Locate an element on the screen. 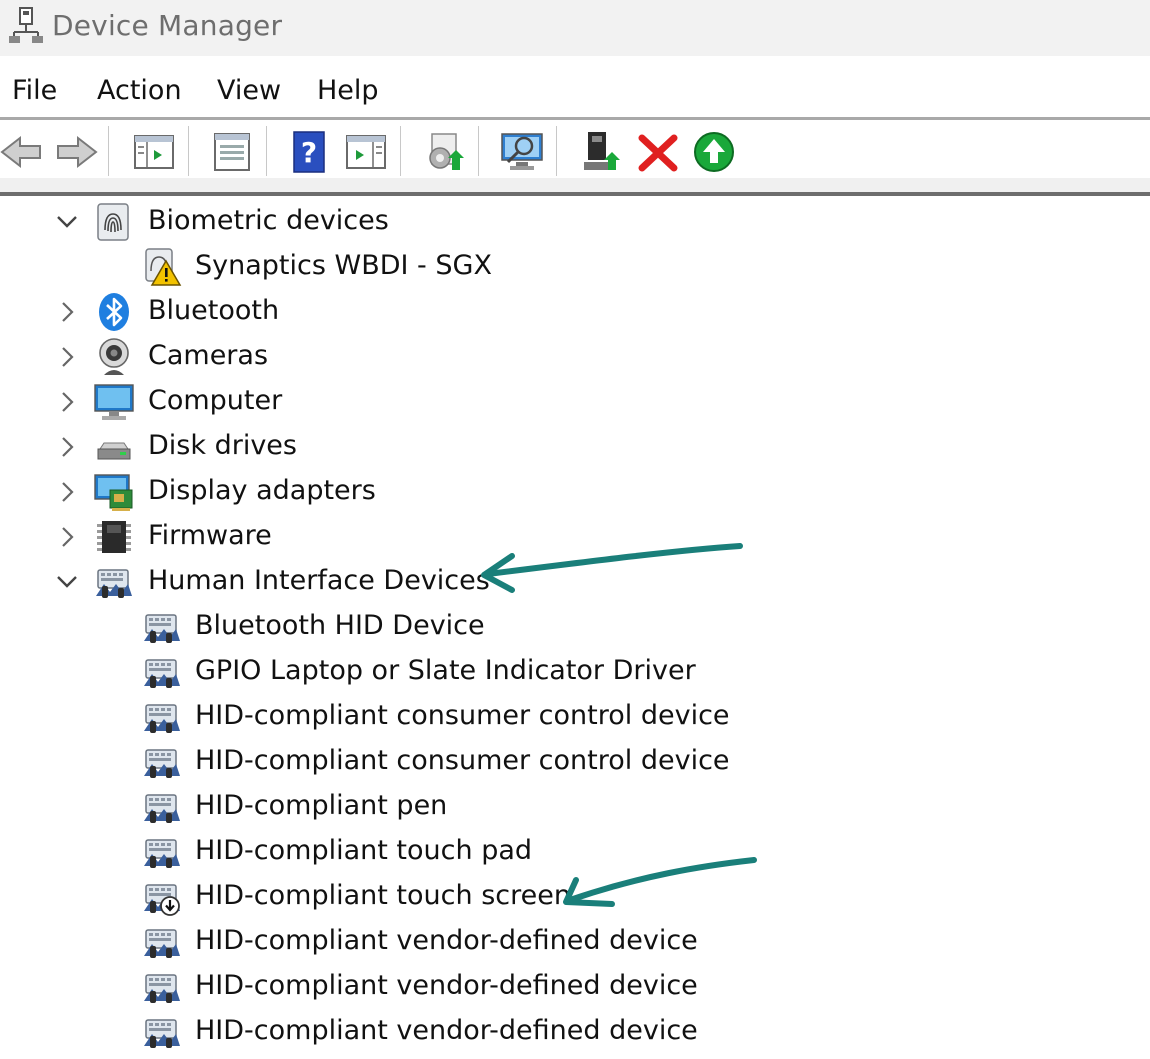  tree-item-hid-vendor-defined-1: HID-compliant vendor-defined device is located at coordinates (400, 942).